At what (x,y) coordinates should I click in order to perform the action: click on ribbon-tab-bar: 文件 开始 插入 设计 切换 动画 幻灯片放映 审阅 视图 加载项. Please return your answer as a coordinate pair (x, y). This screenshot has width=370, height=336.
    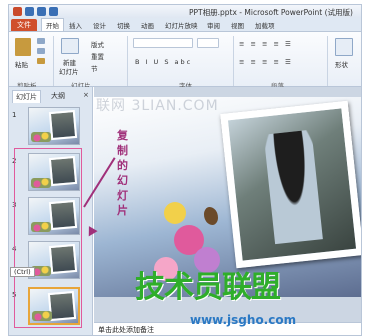
    Looking at the image, I should click on (185, 24).